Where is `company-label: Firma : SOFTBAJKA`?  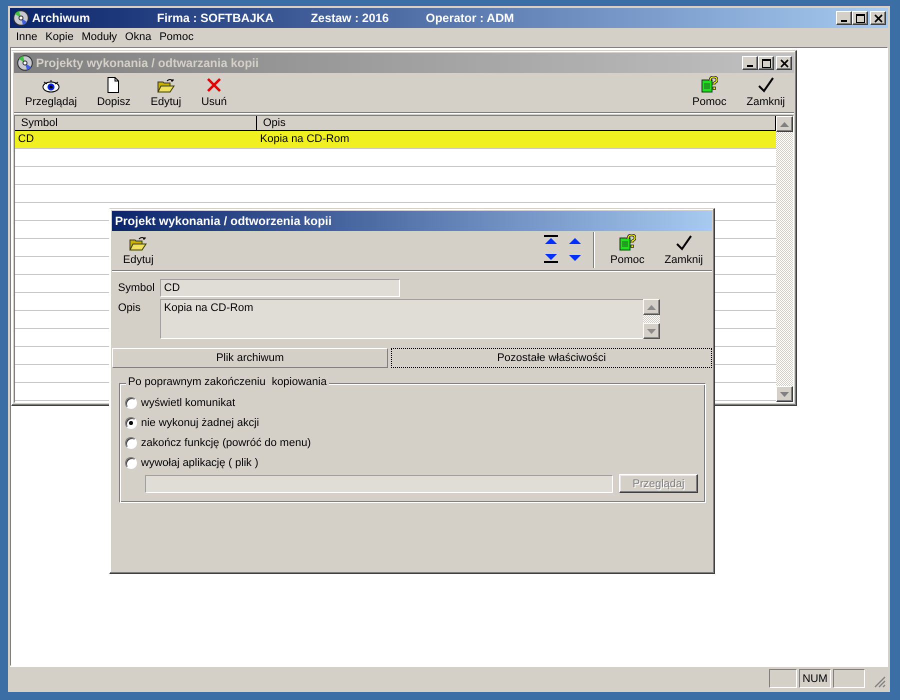 company-label: Firma : SOFTBAJKA is located at coordinates (215, 18).